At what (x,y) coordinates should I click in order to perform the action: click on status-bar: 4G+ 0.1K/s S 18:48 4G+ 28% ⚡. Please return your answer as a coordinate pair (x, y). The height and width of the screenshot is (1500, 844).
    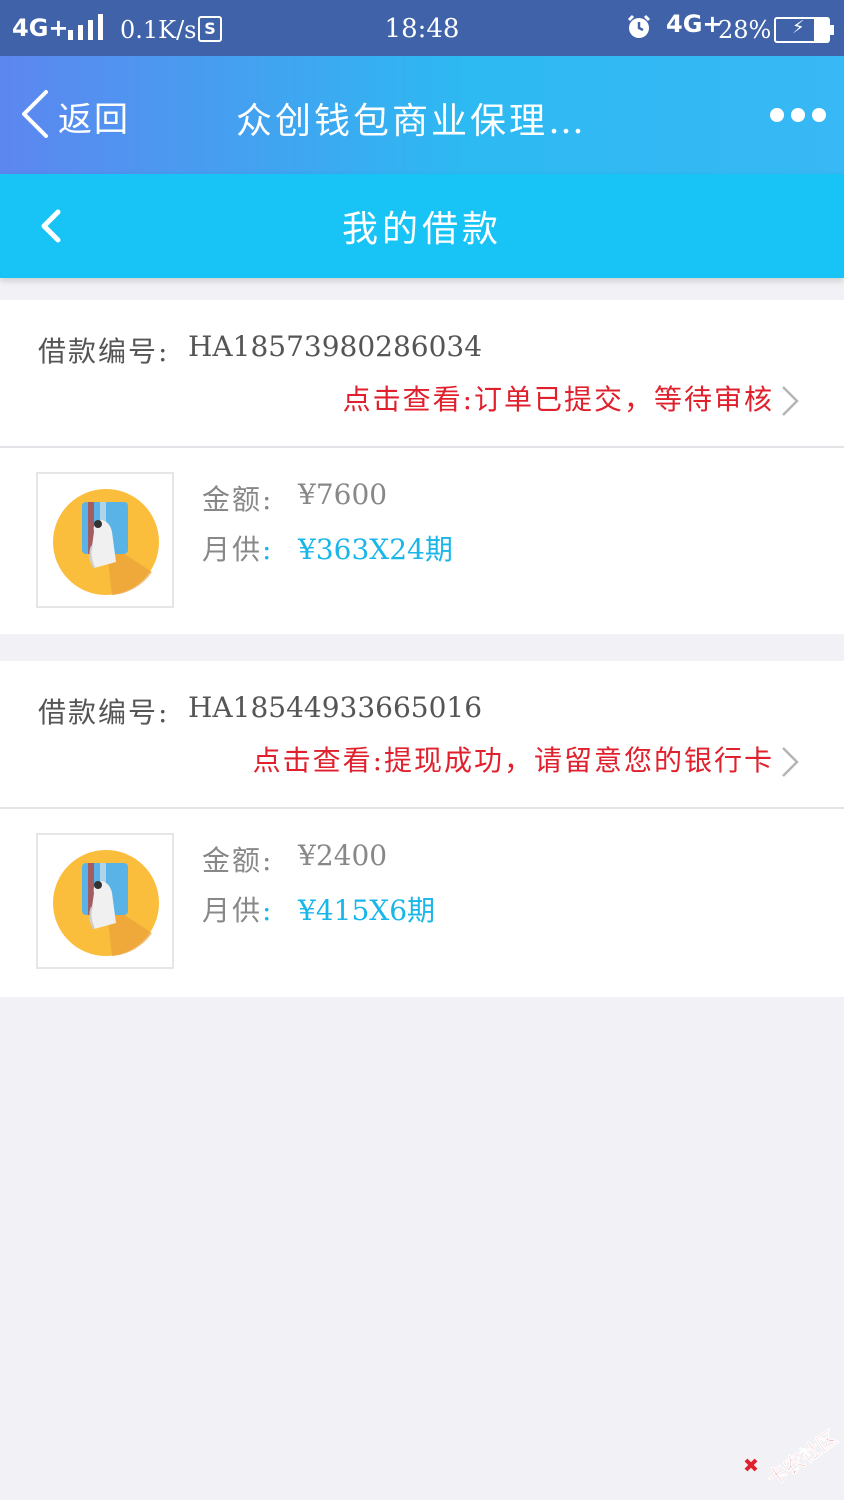
    Looking at the image, I should click on (422, 28).